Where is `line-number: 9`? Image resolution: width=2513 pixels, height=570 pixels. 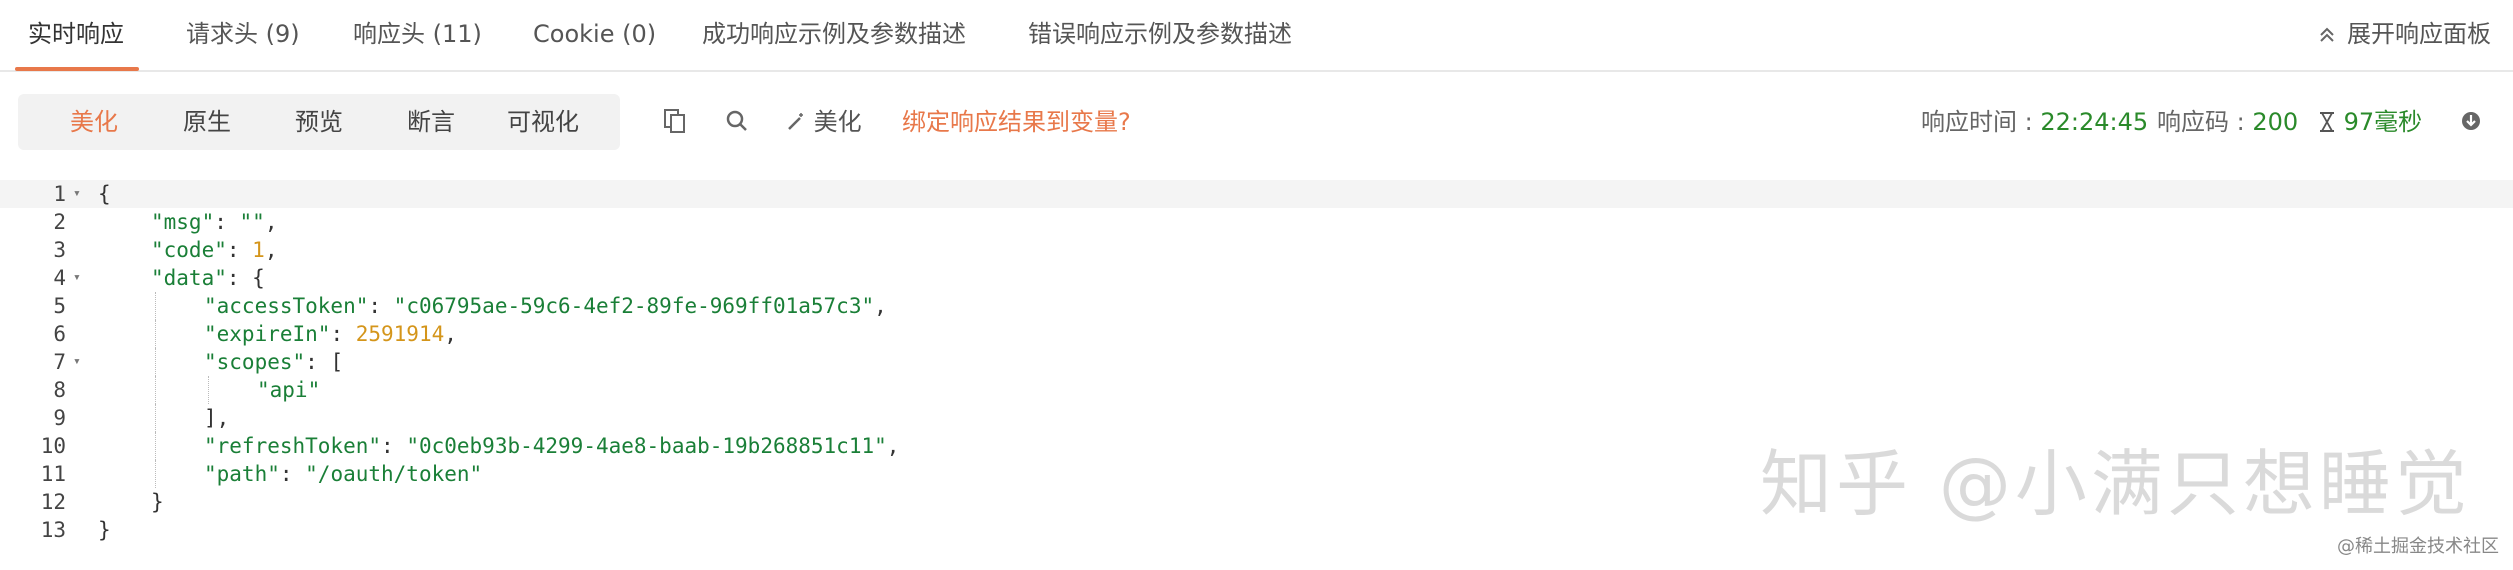
line-number: 9 is located at coordinates (59, 418).